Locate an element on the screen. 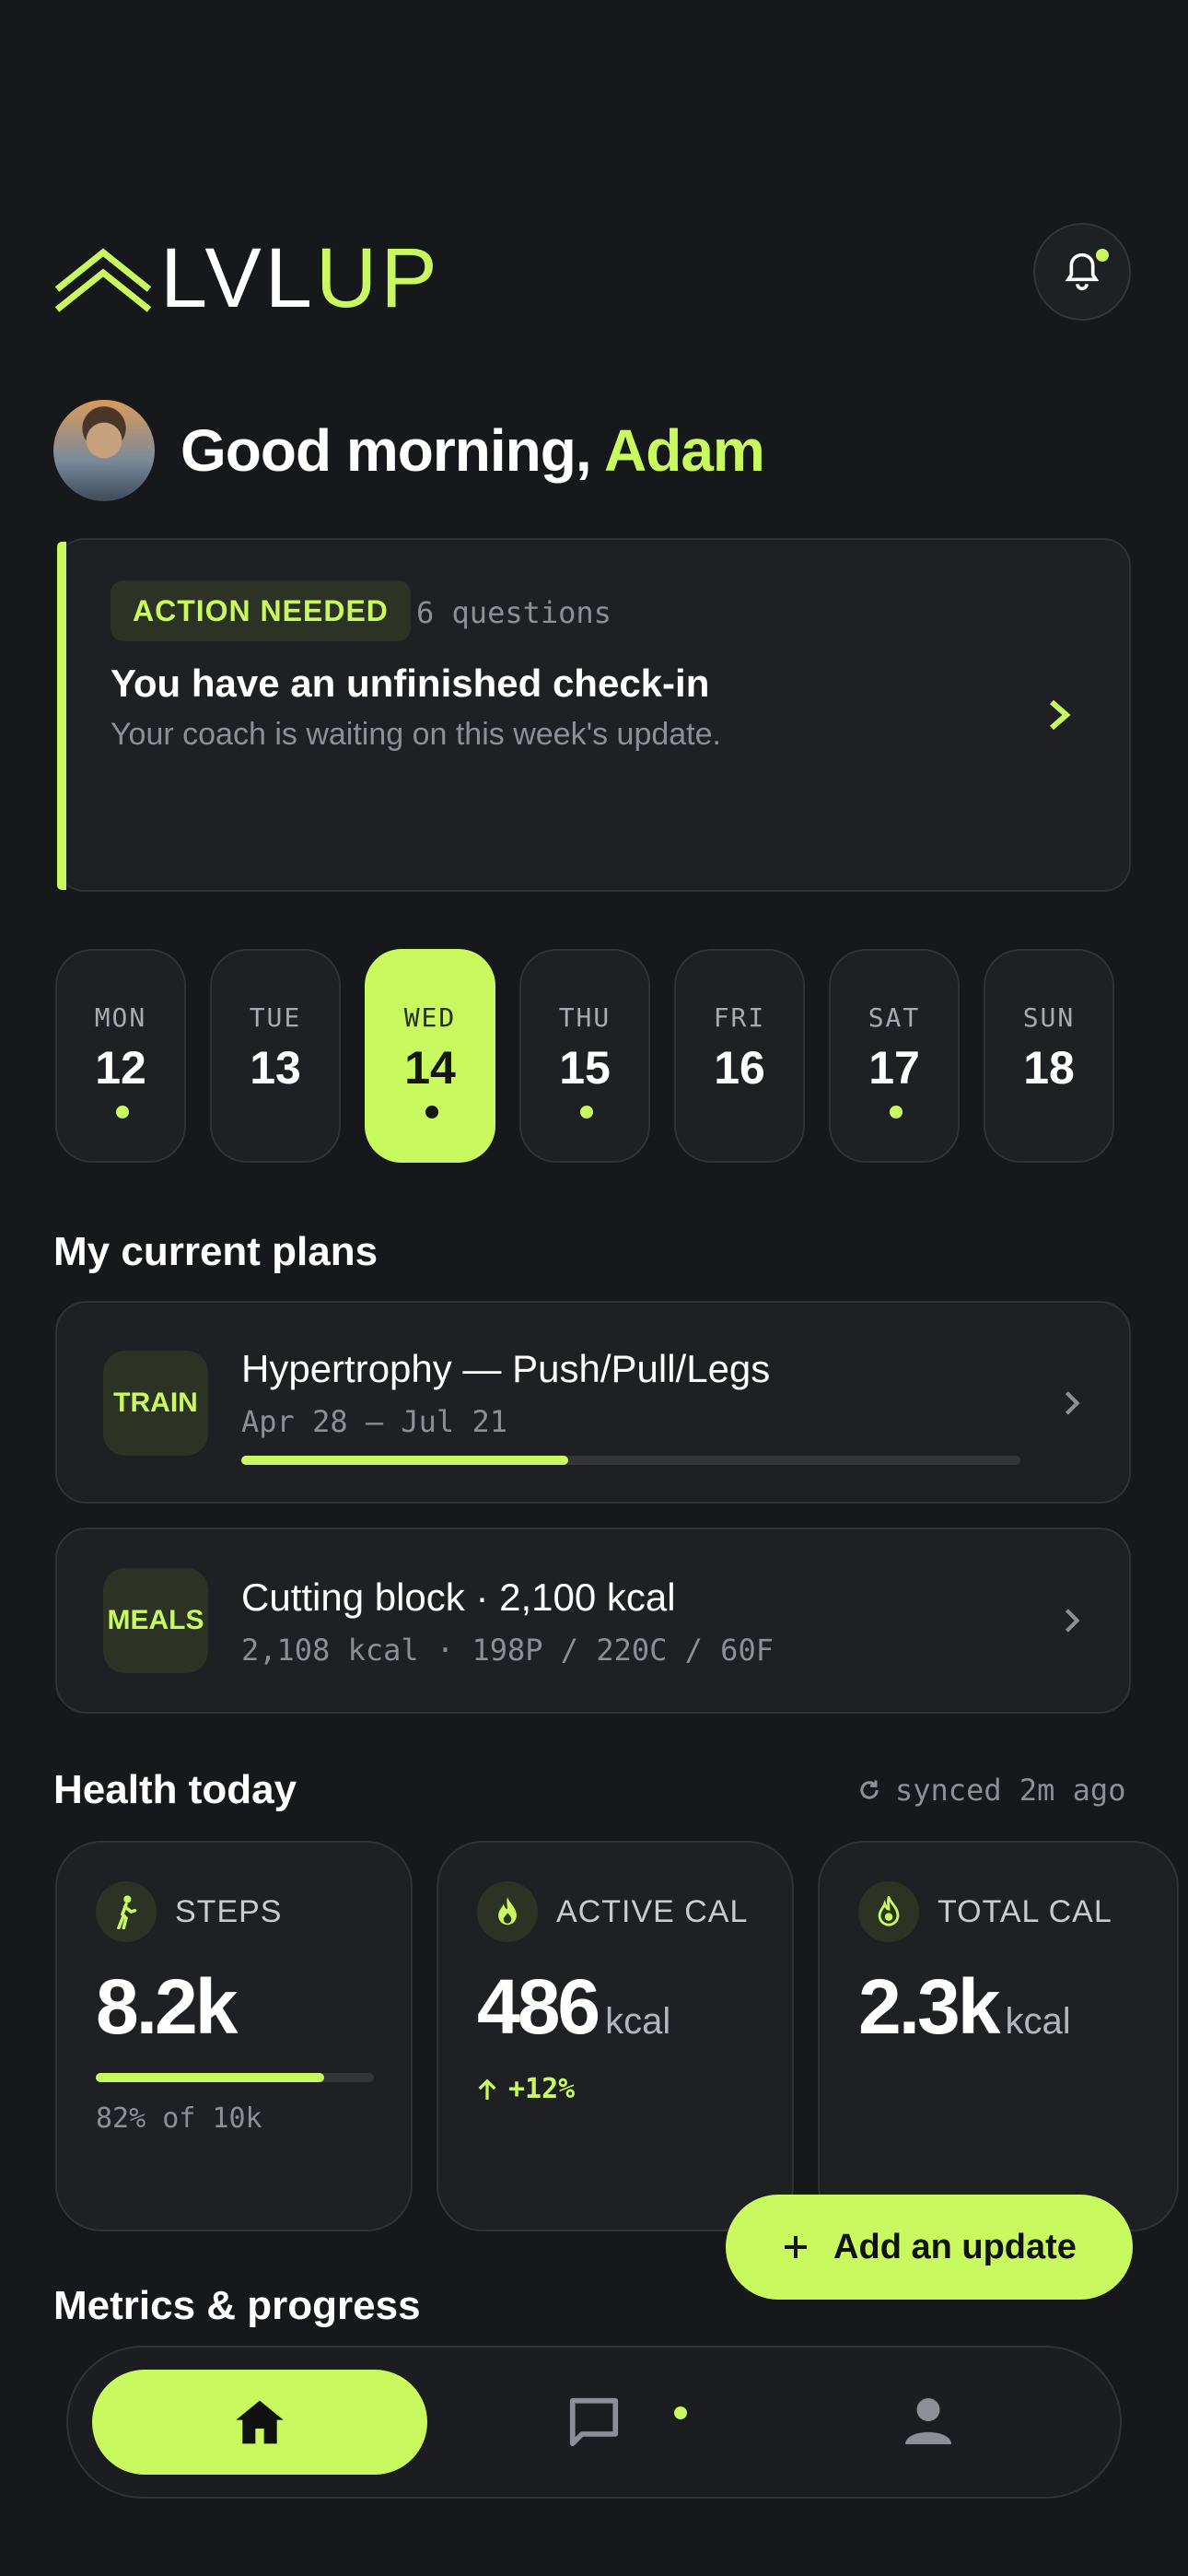  plans-section-title: My current plans is located at coordinates (216, 1251).